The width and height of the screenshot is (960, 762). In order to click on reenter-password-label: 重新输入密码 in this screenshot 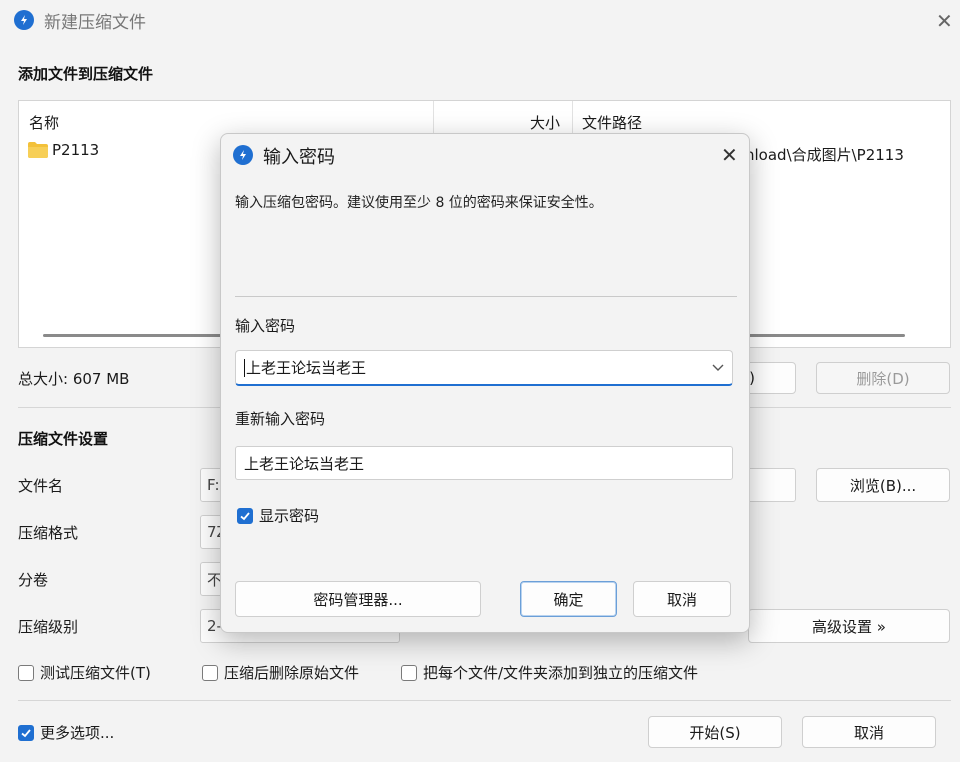, I will do `click(280, 419)`.